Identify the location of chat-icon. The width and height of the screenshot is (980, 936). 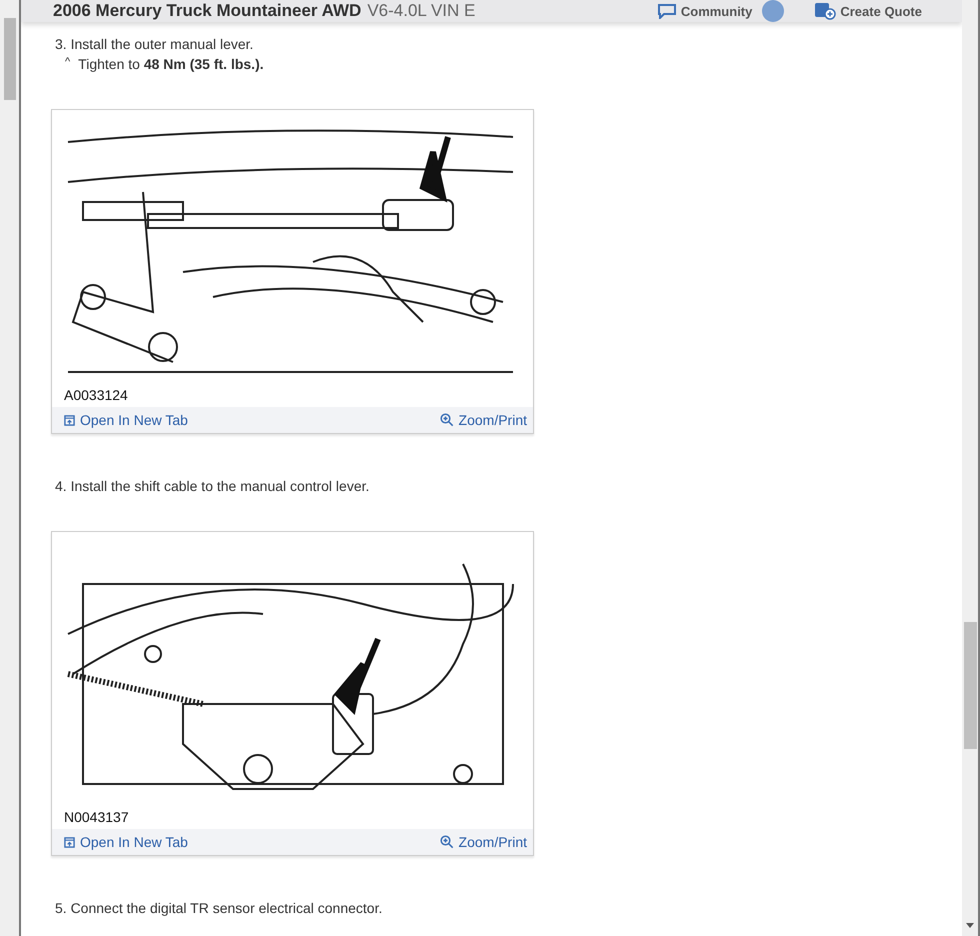
(666, 11).